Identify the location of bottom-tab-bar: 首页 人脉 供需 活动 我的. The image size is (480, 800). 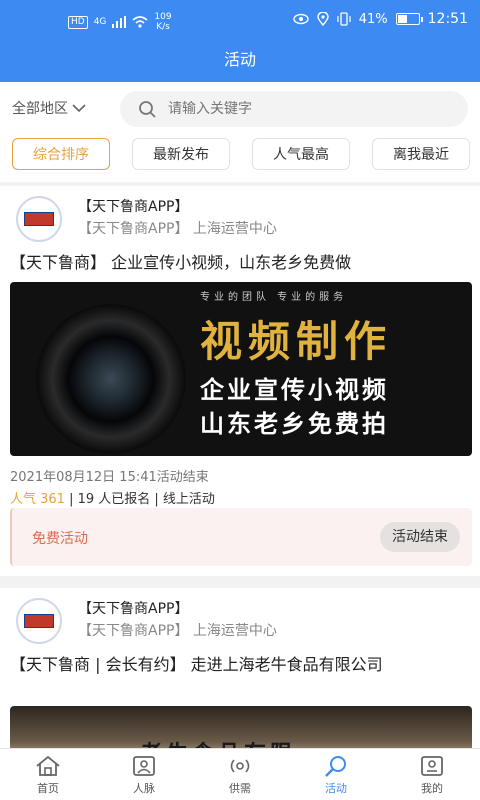
(240, 774).